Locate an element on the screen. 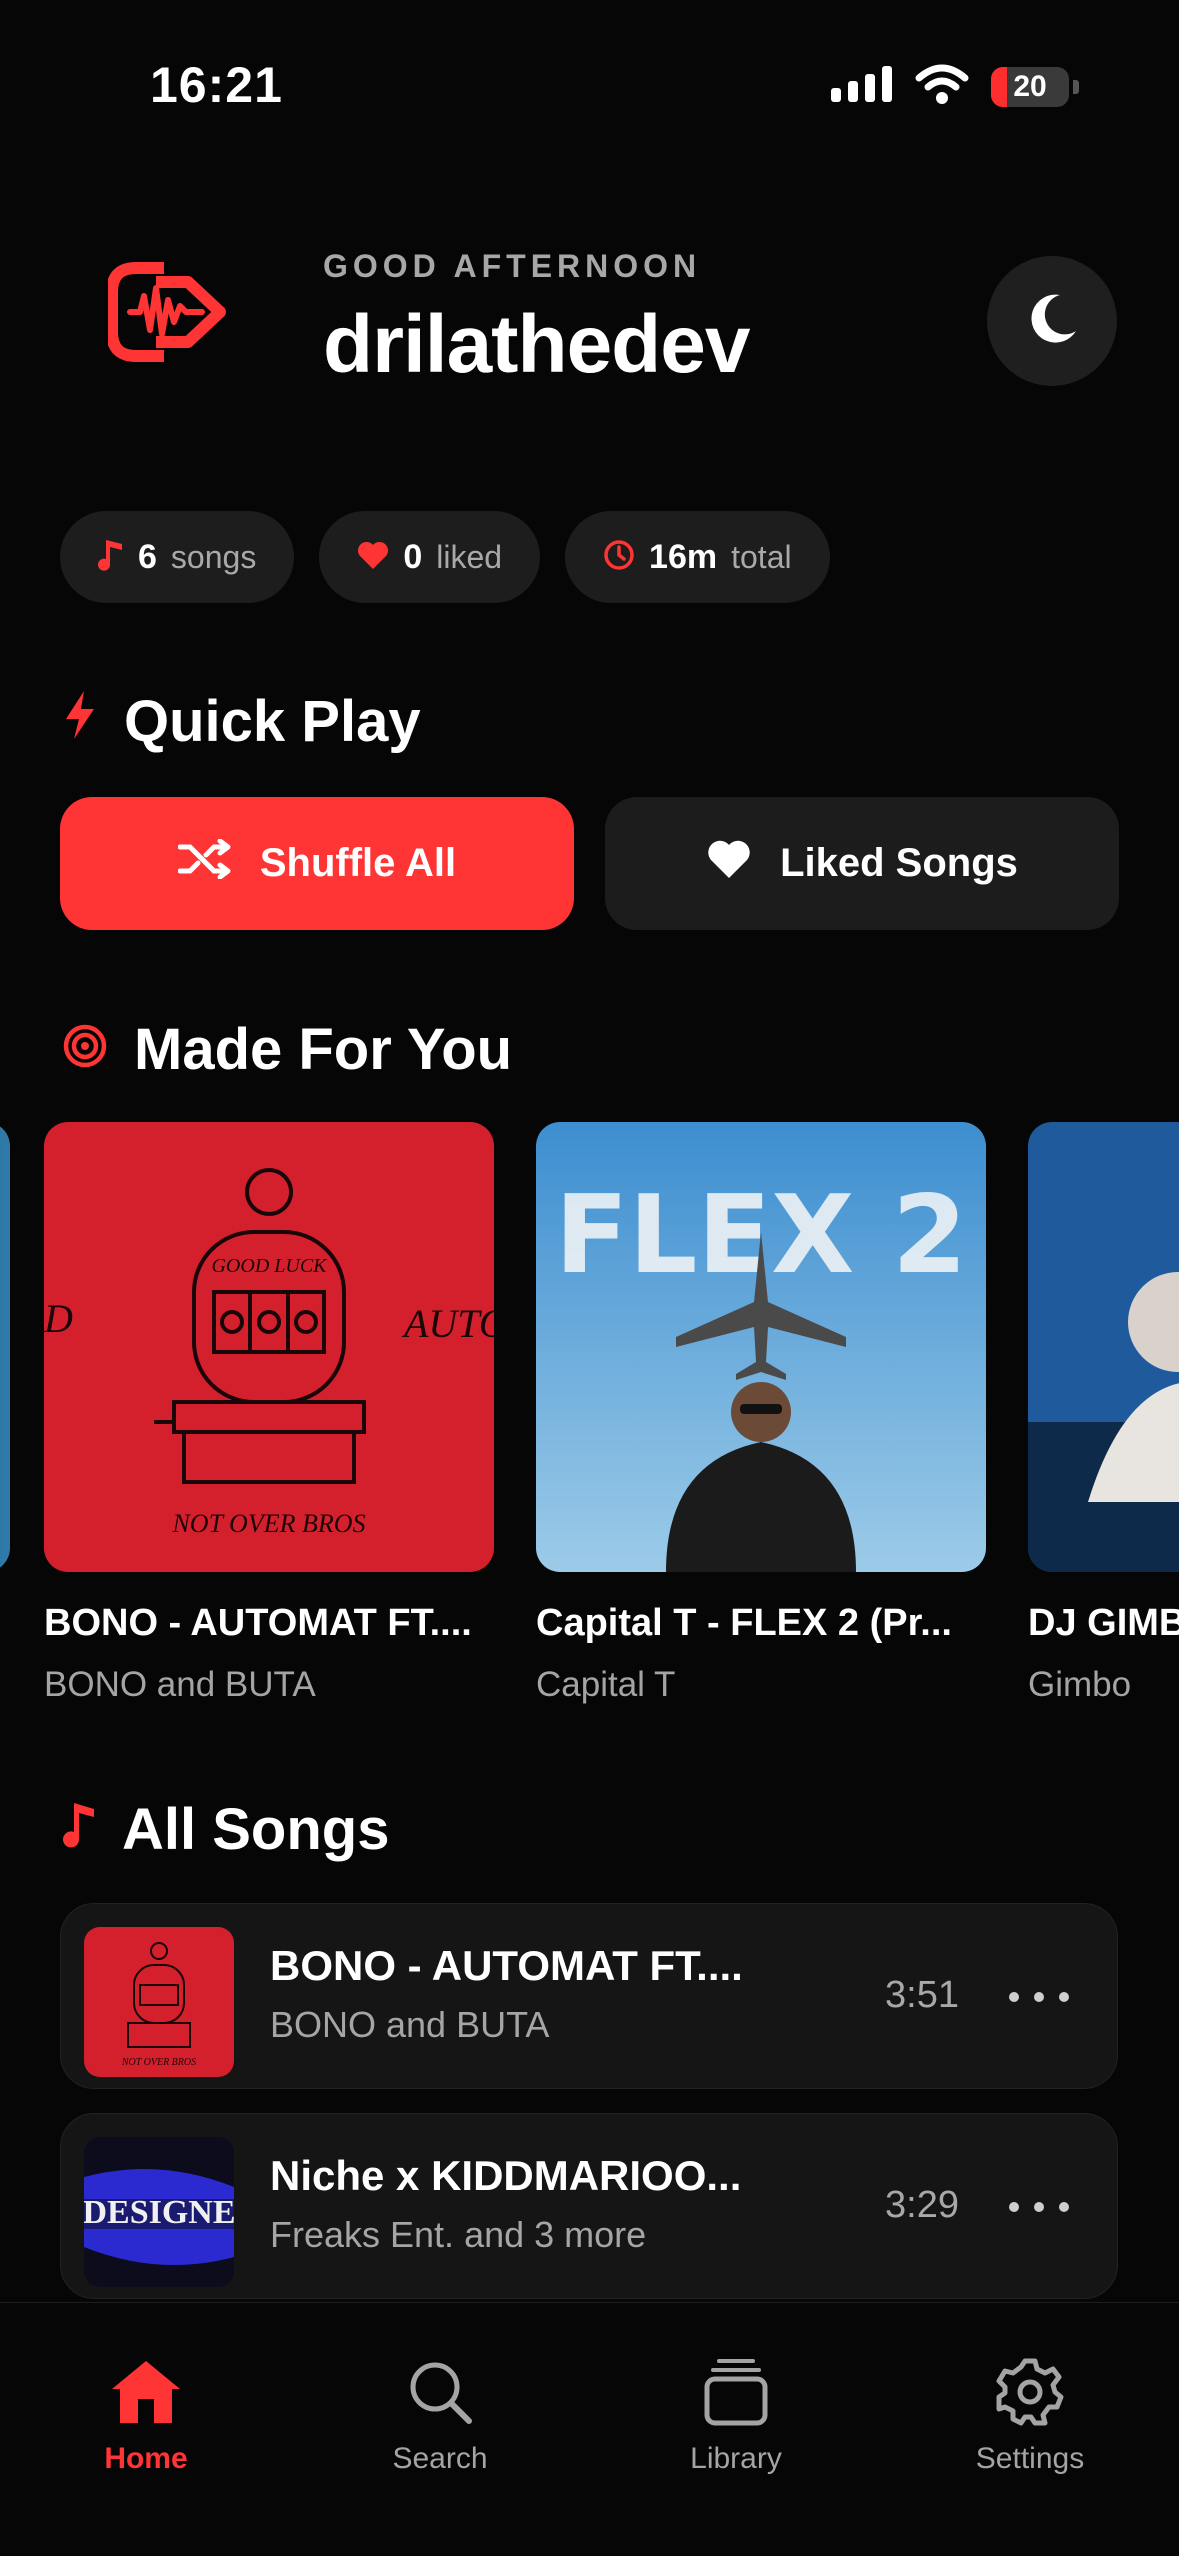  svg-text: GOOD LUCK is located at coordinates (269, 1266).